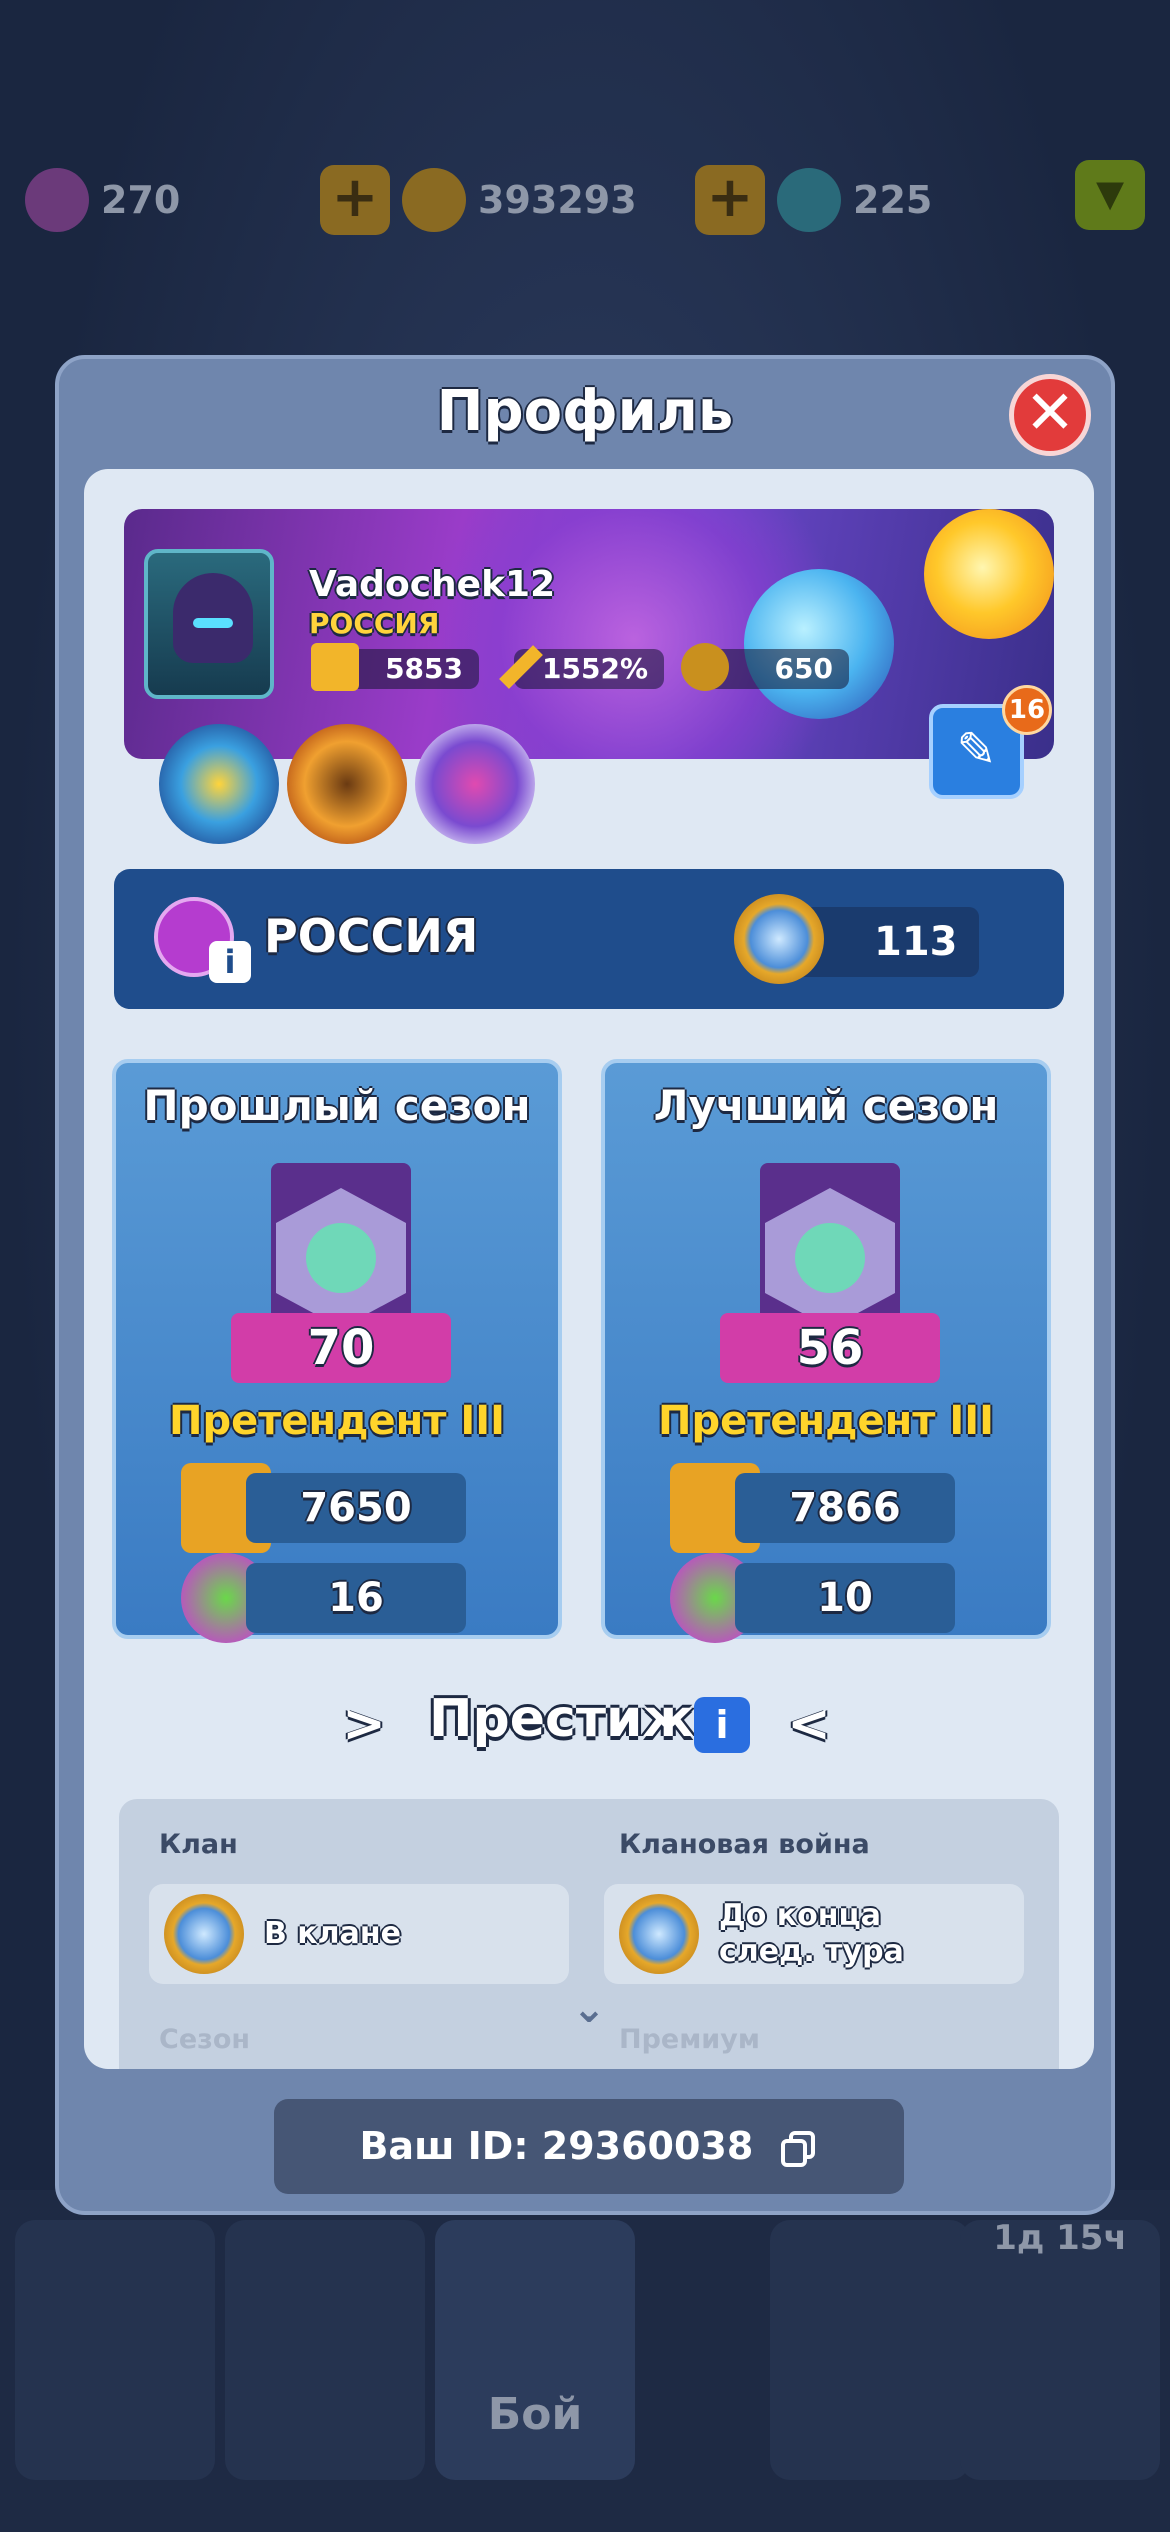 The height and width of the screenshot is (2532, 1170). Describe the element at coordinates (1027, 710) in the screenshot. I see `skin-count-badge: 16` at that location.